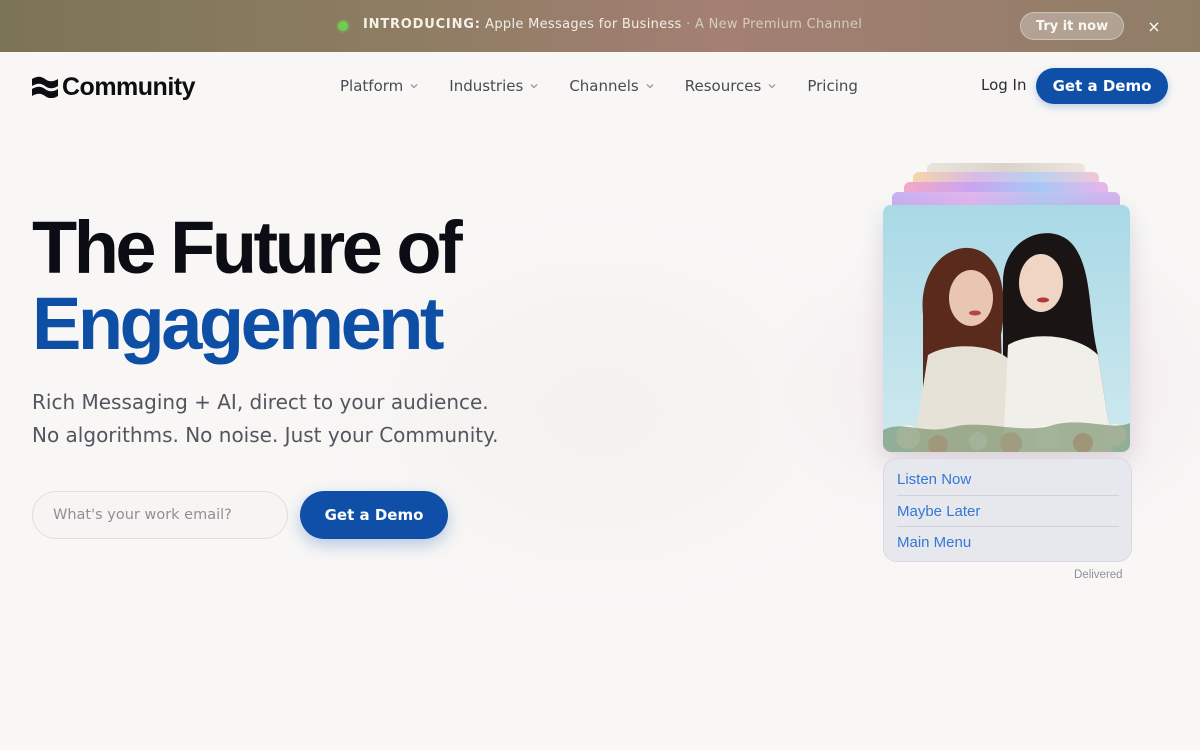 Image resolution: width=1200 pixels, height=750 pixels. I want to click on get-demo-hero-button: Get a Demo, so click(374, 515).